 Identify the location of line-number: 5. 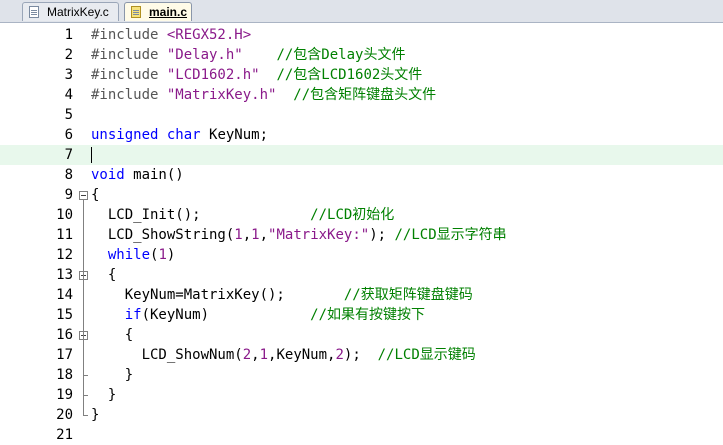
(68, 115).